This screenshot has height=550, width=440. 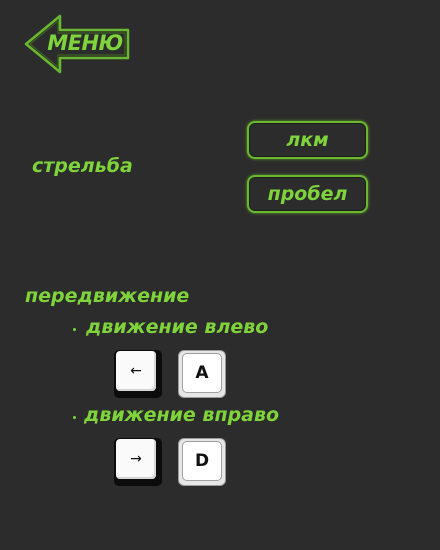 I want to click on key-cap: A, so click(x=202, y=373).